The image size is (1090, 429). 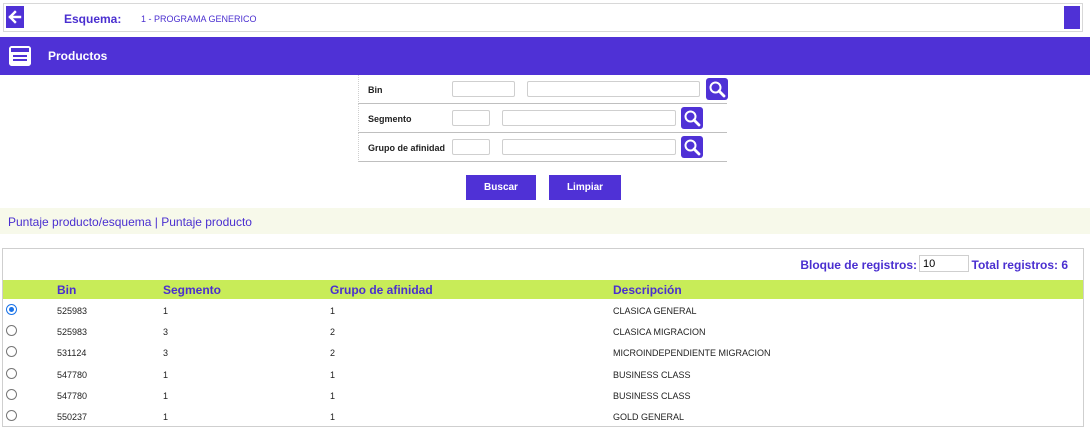 What do you see at coordinates (72, 353) in the screenshot?
I see `cell-bin: 531124` at bounding box center [72, 353].